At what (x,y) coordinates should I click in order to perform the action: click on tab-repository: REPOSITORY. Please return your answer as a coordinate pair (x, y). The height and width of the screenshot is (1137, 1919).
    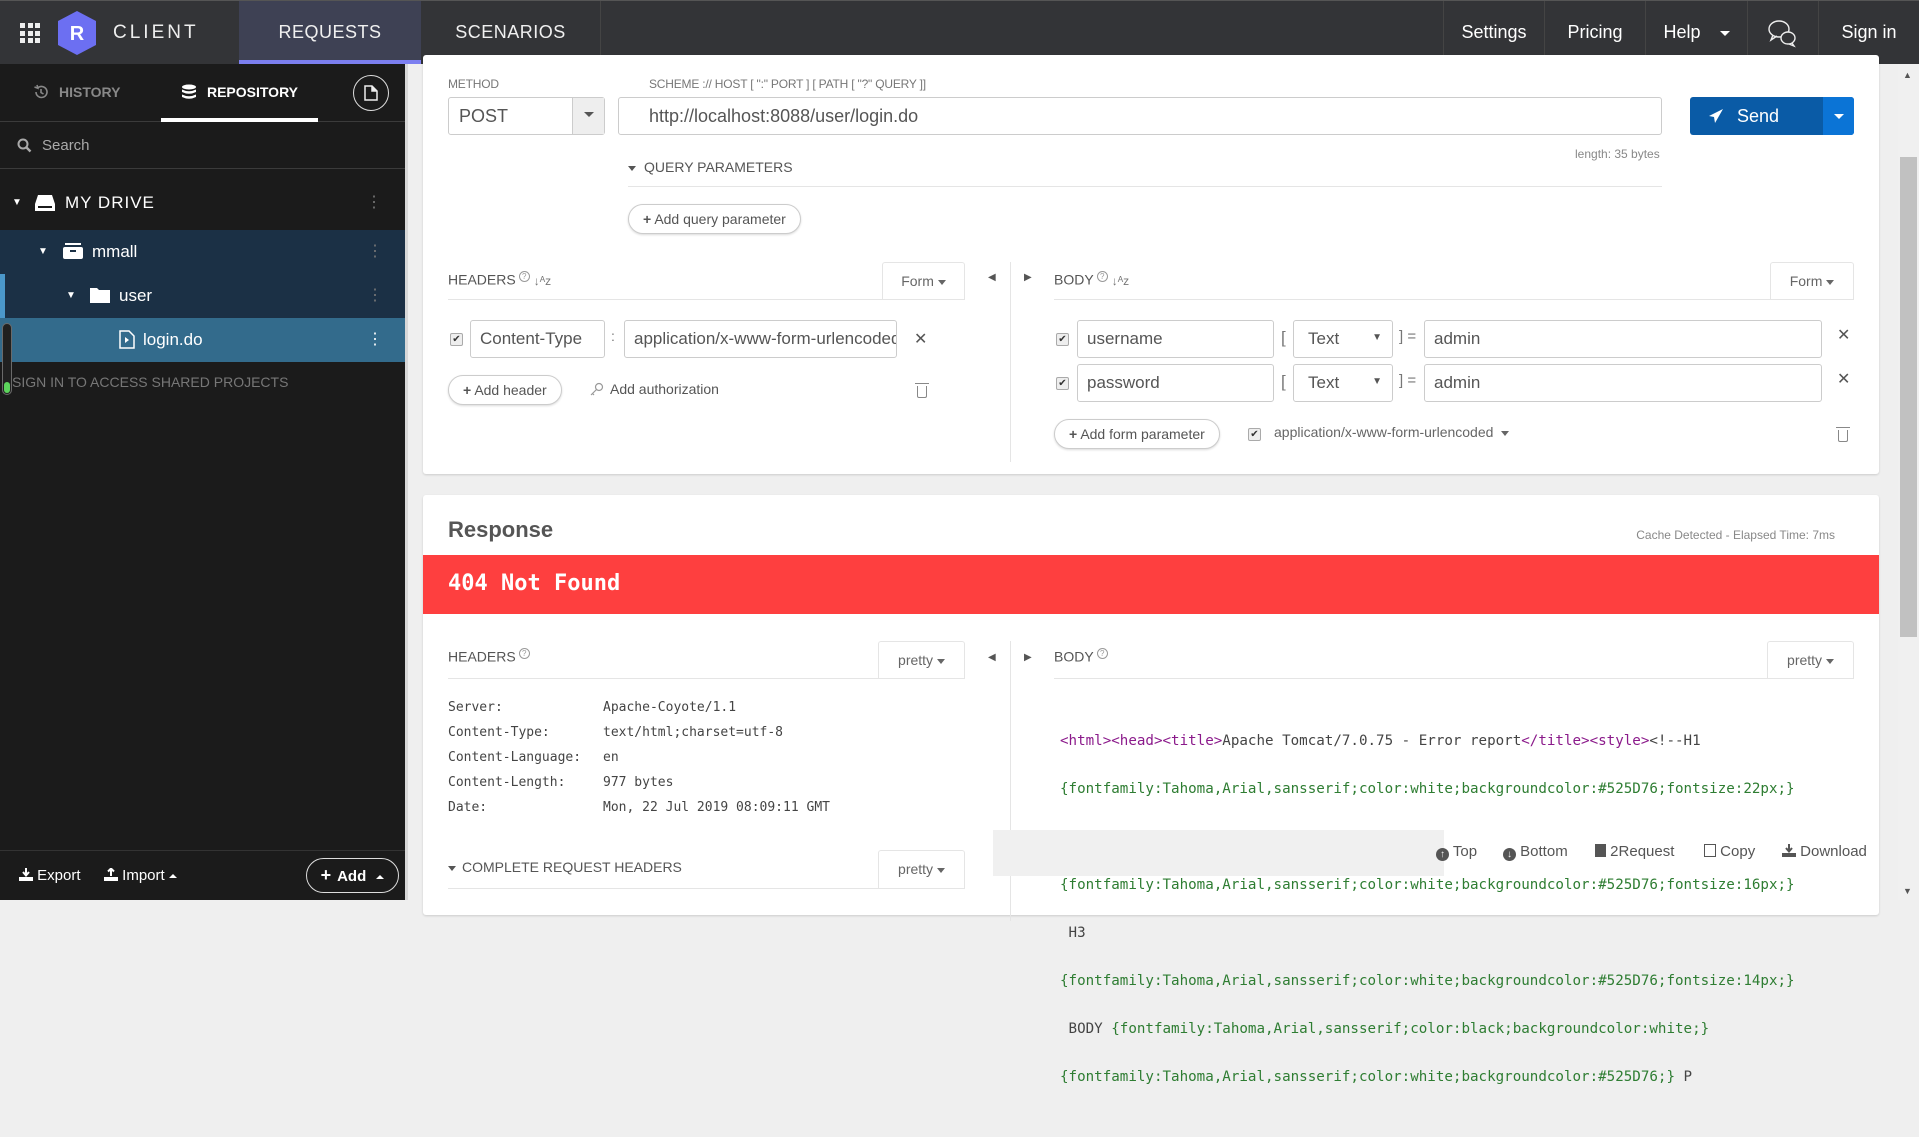
    Looking at the image, I should click on (239, 93).